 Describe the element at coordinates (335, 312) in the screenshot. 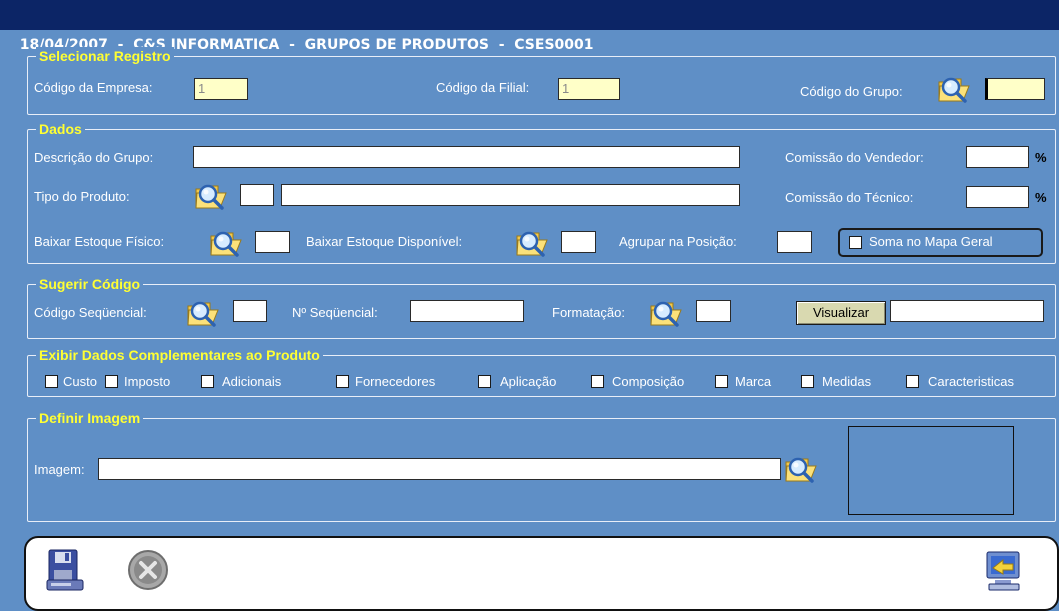

I see `label-numero-sequencial: Nº Seqüencial:` at that location.